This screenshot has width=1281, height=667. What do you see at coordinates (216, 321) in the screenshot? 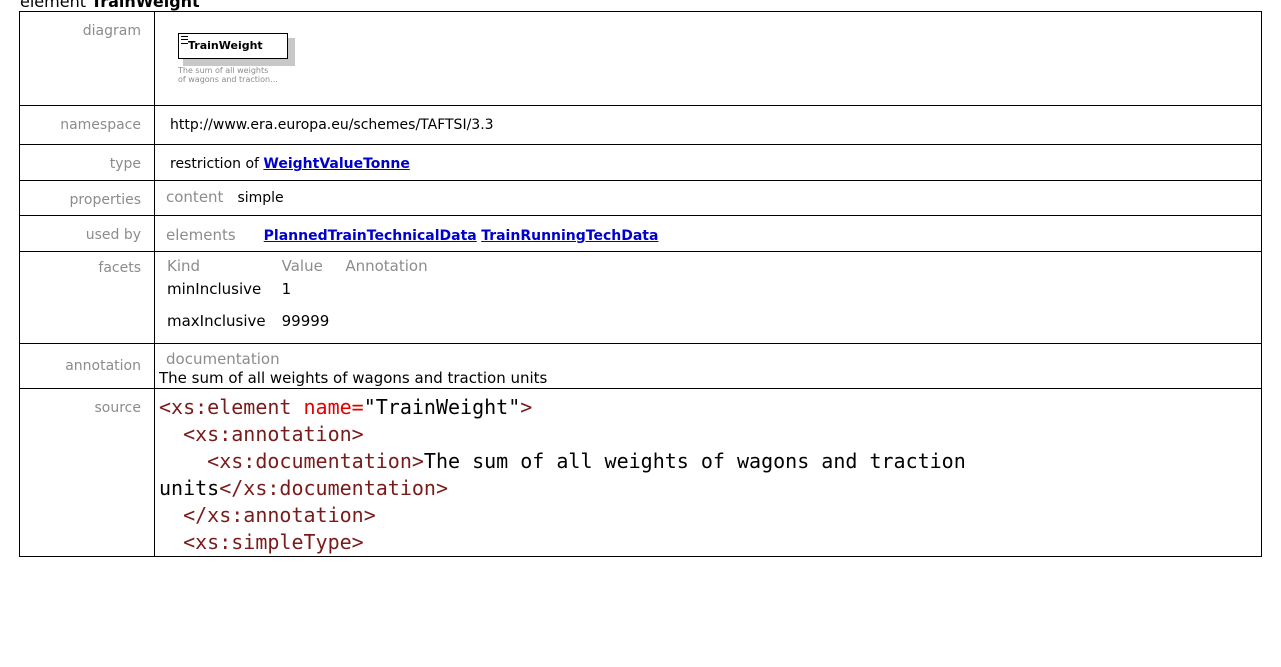
I see `facet-kind: maxInclusive` at bounding box center [216, 321].